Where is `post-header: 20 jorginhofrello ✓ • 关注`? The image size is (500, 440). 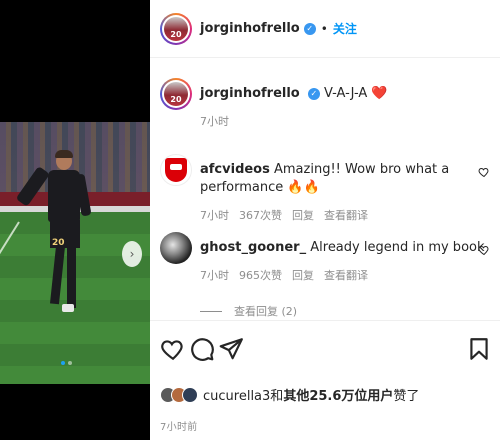 post-header: 20 jorginhofrello ✓ • 关注 is located at coordinates (325, 29).